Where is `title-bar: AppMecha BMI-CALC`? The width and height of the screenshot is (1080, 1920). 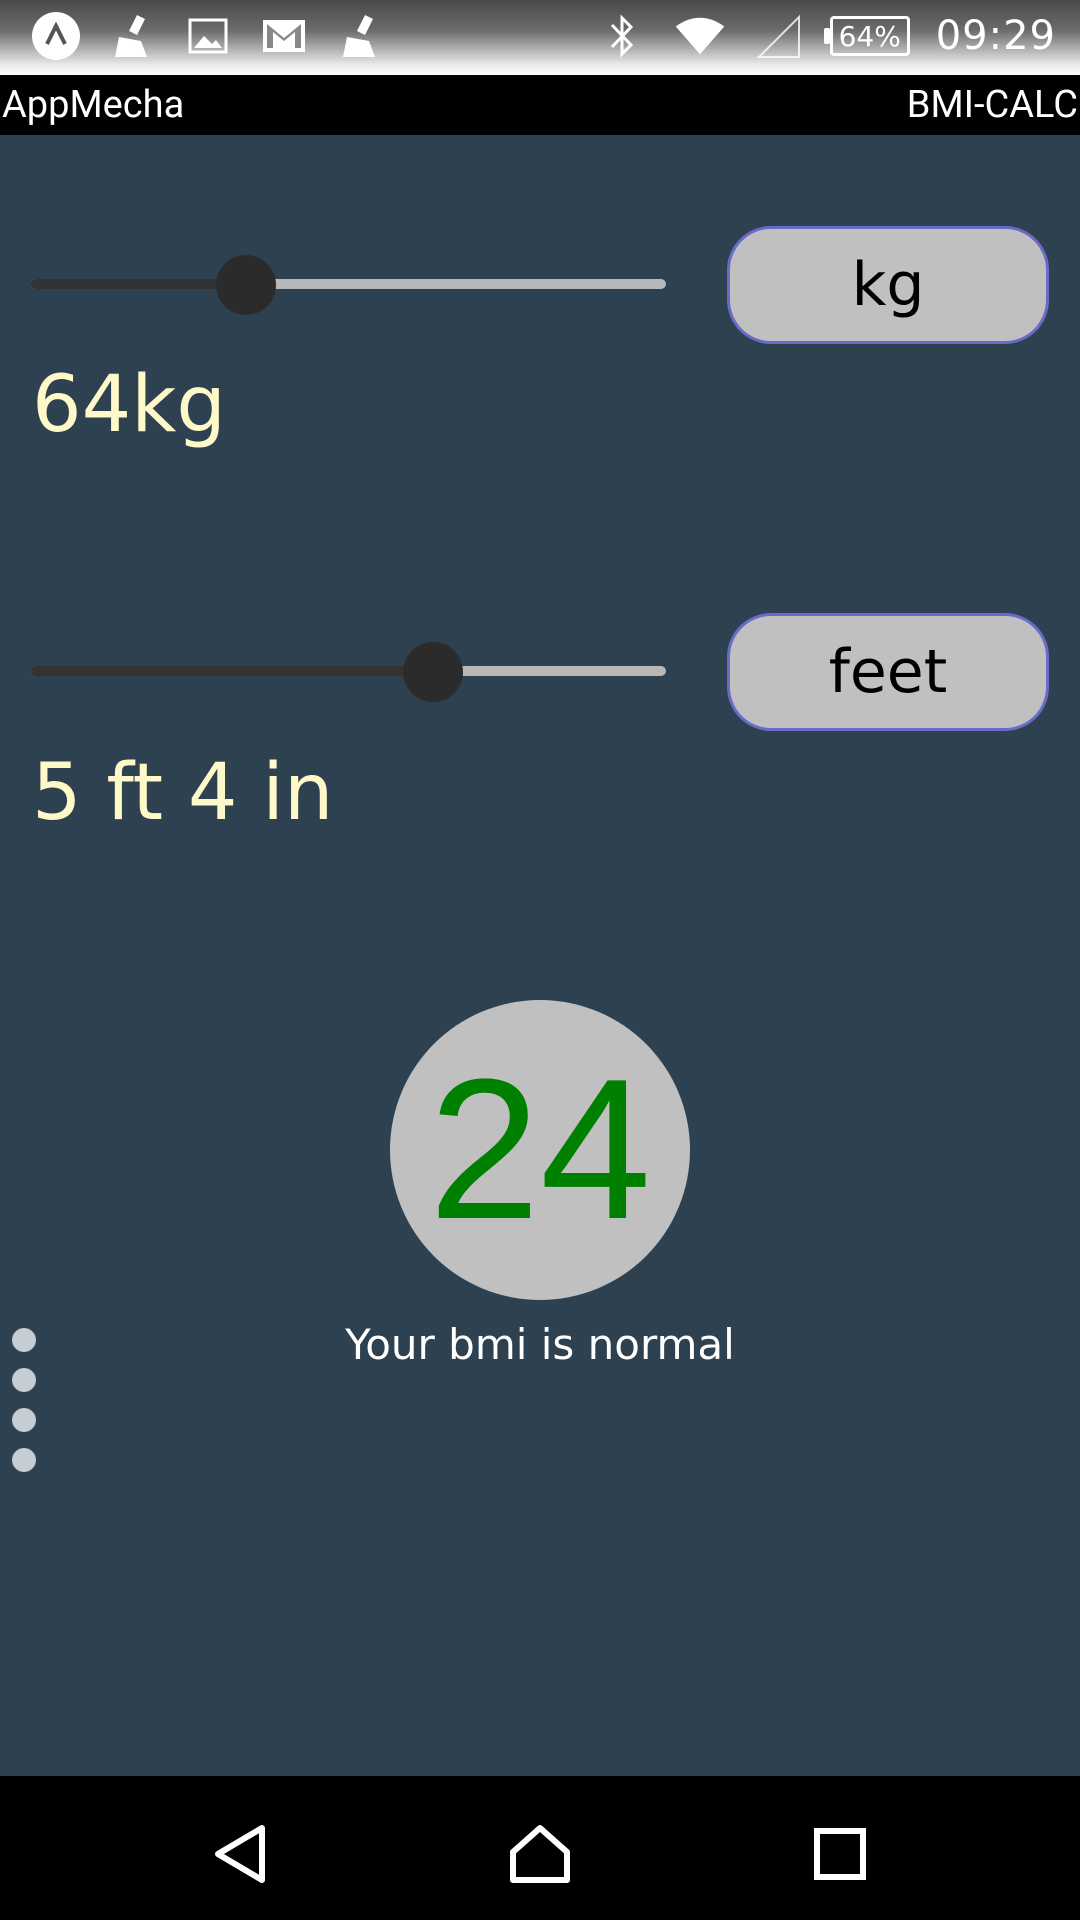
title-bar: AppMecha BMI-CALC is located at coordinates (540, 105).